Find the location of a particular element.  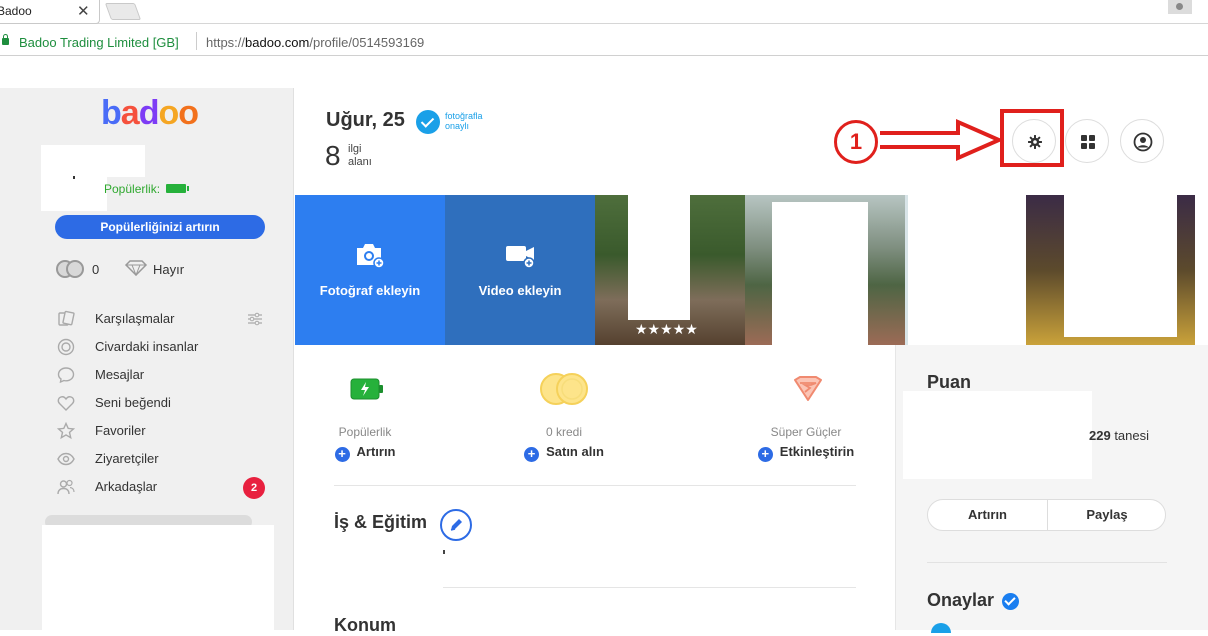

grid-icon is located at coordinates (1088, 142).